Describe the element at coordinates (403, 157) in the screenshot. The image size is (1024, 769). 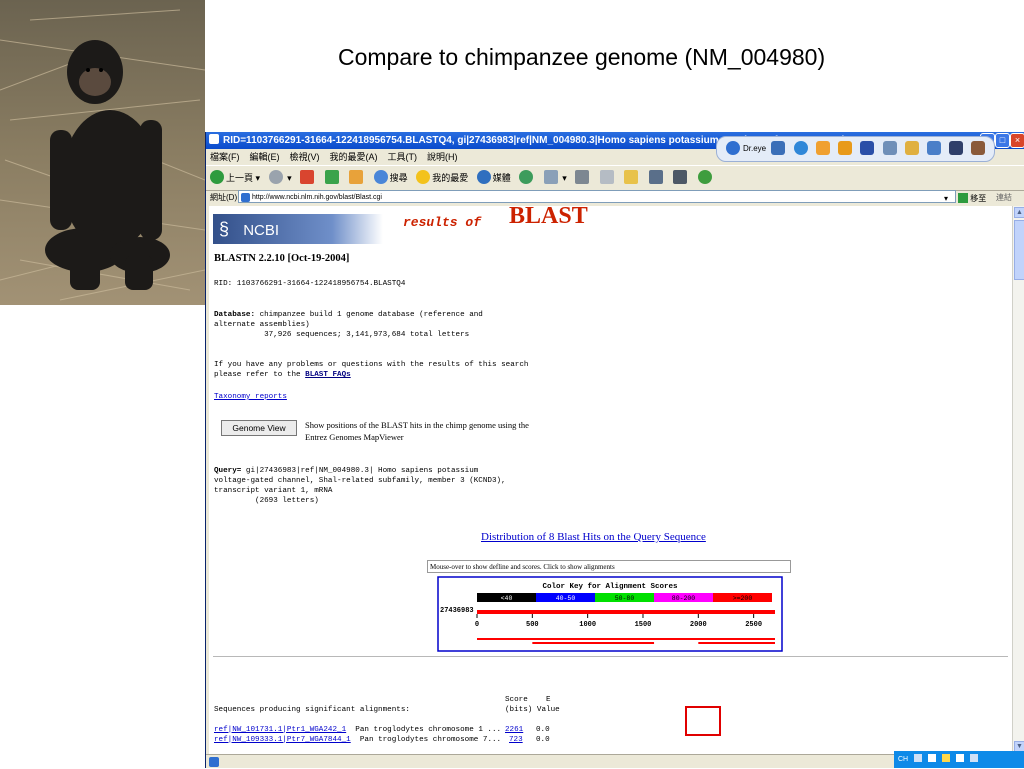
I see `menu-tools: 工具(T)` at that location.